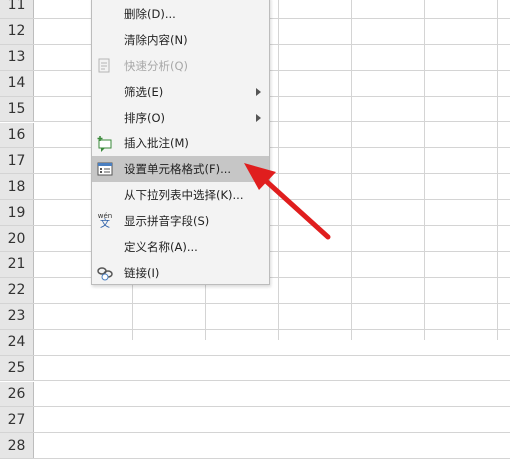  Describe the element at coordinates (17, 394) in the screenshot. I see `row-header: 26` at that location.